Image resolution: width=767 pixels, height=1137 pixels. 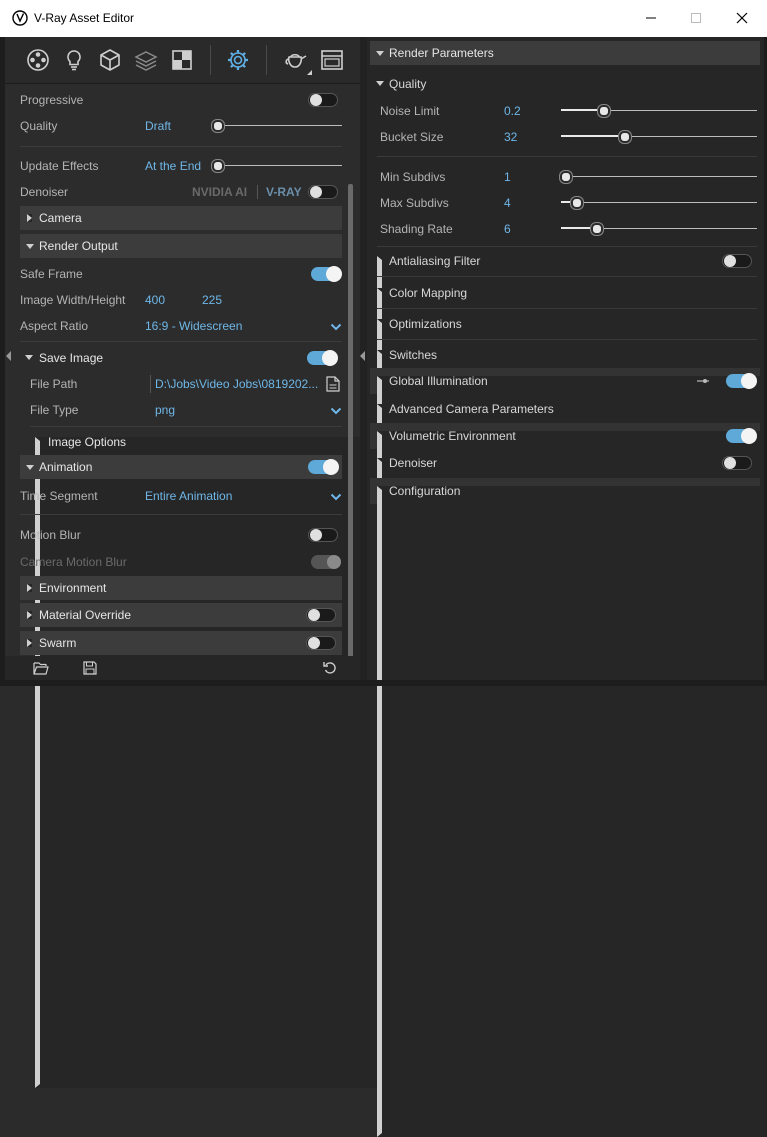 I want to click on shading-rate-row: Shading Rate 6, so click(x=565, y=229).